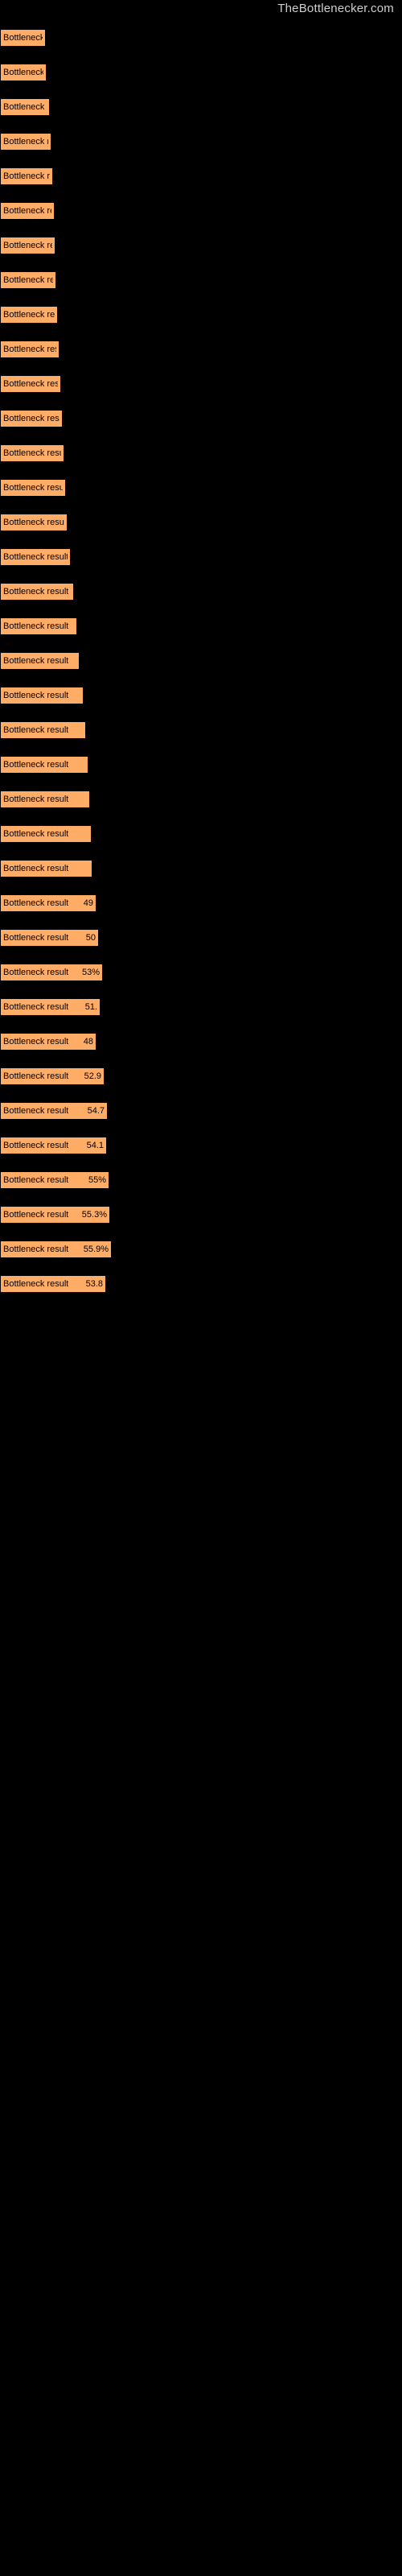  I want to click on bar: Bottleneck result 49, so click(48, 903).